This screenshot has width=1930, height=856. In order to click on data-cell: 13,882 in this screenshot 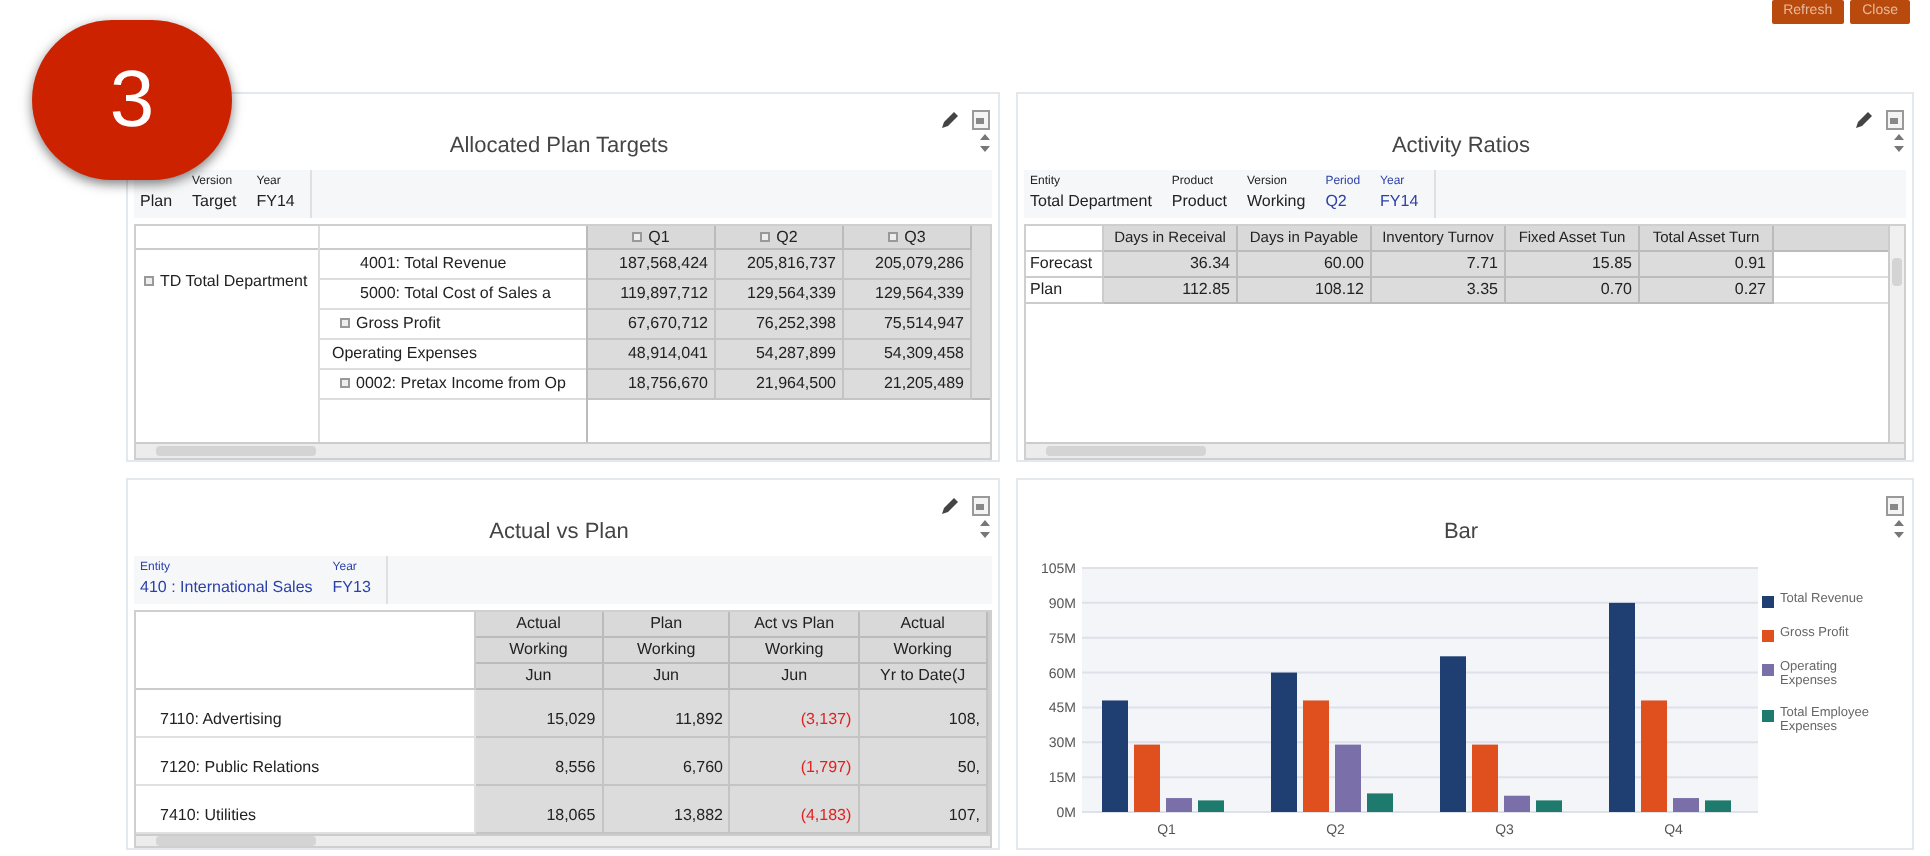, I will do `click(666, 809)`.